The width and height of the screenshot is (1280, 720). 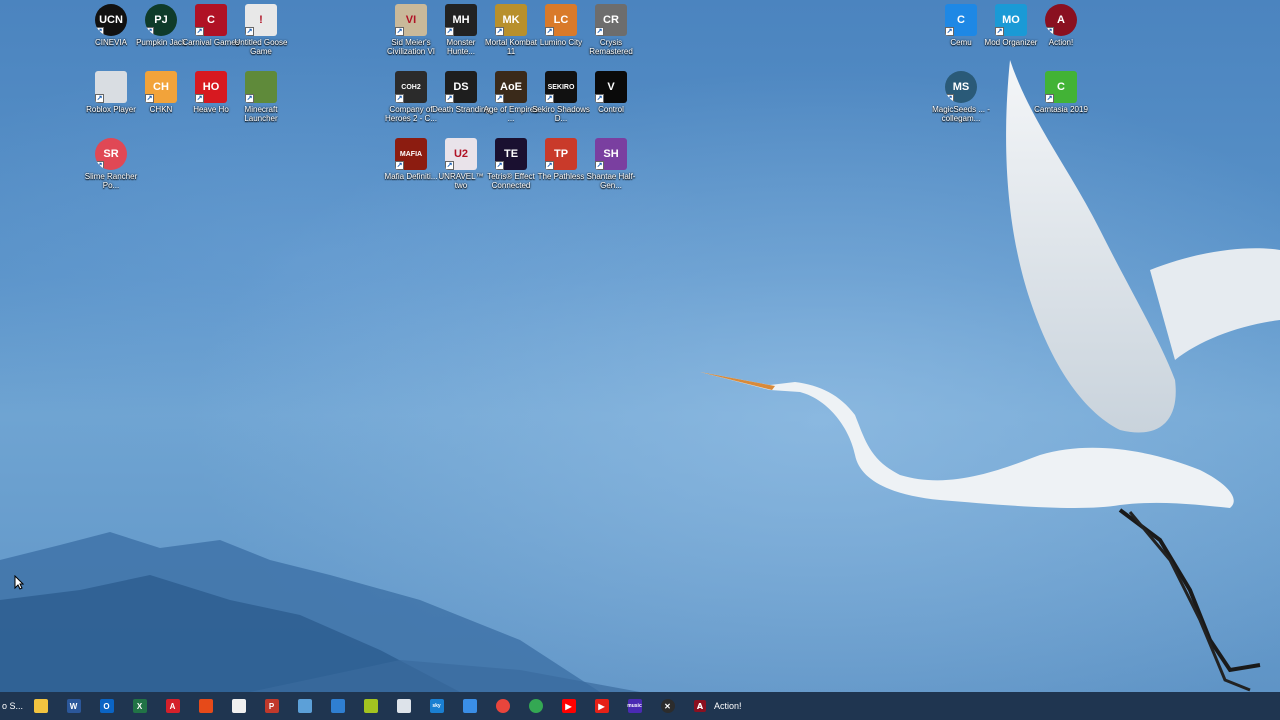 I want to click on crysis-remastered-icon: CR ↗, so click(x=611, y=20).